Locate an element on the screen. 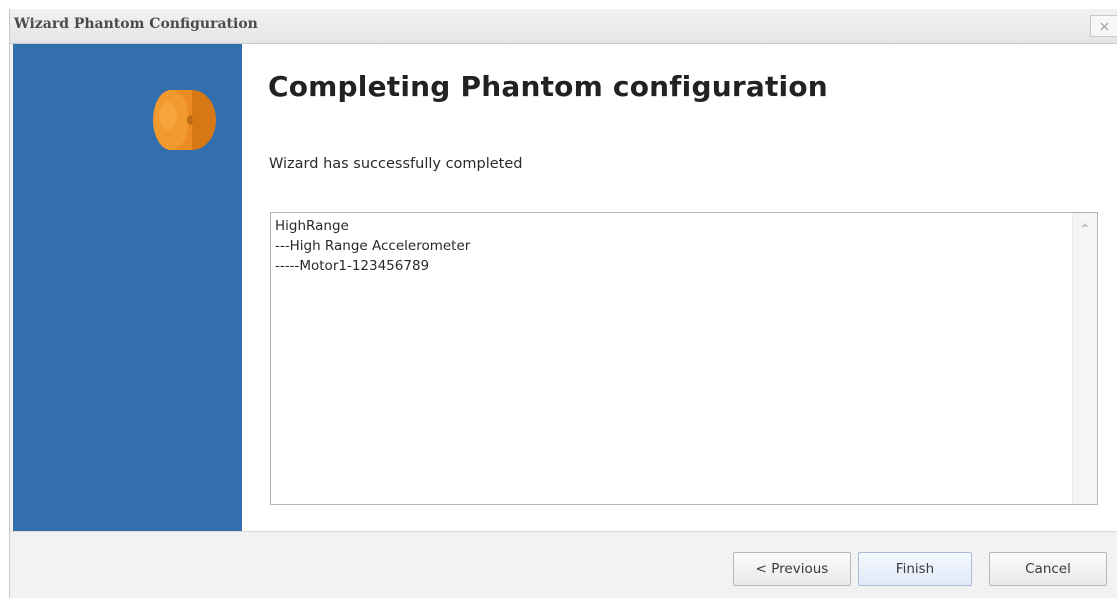  vertical-scrollbar is located at coordinates (1084, 358).